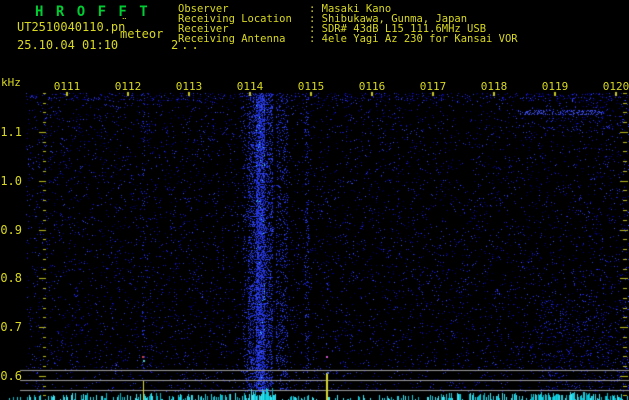 The image size is (629, 400). Describe the element at coordinates (494, 86) in the screenshot. I see `time-tick-label: 0118` at that location.